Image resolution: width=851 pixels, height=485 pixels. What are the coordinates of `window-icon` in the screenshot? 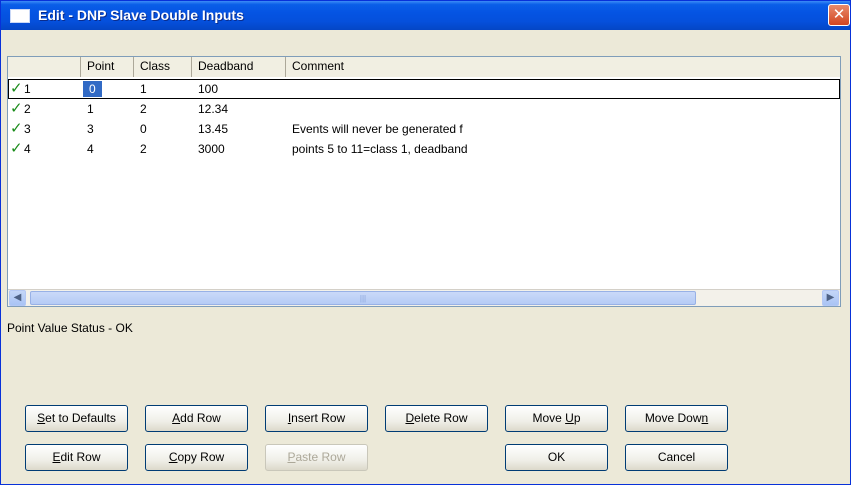 It's located at (20, 16).